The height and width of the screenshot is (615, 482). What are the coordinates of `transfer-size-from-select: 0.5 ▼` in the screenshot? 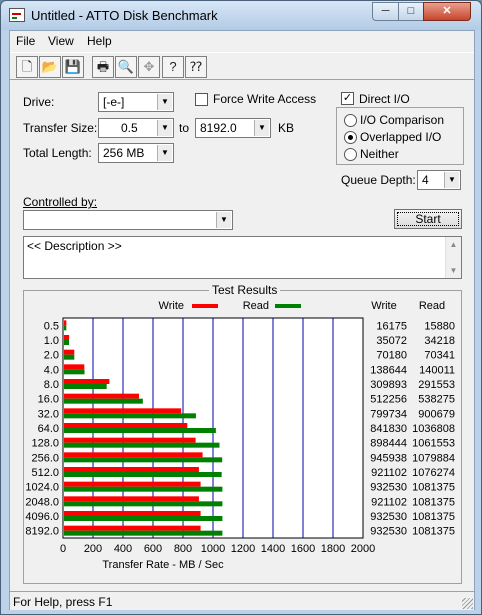 It's located at (136, 128).